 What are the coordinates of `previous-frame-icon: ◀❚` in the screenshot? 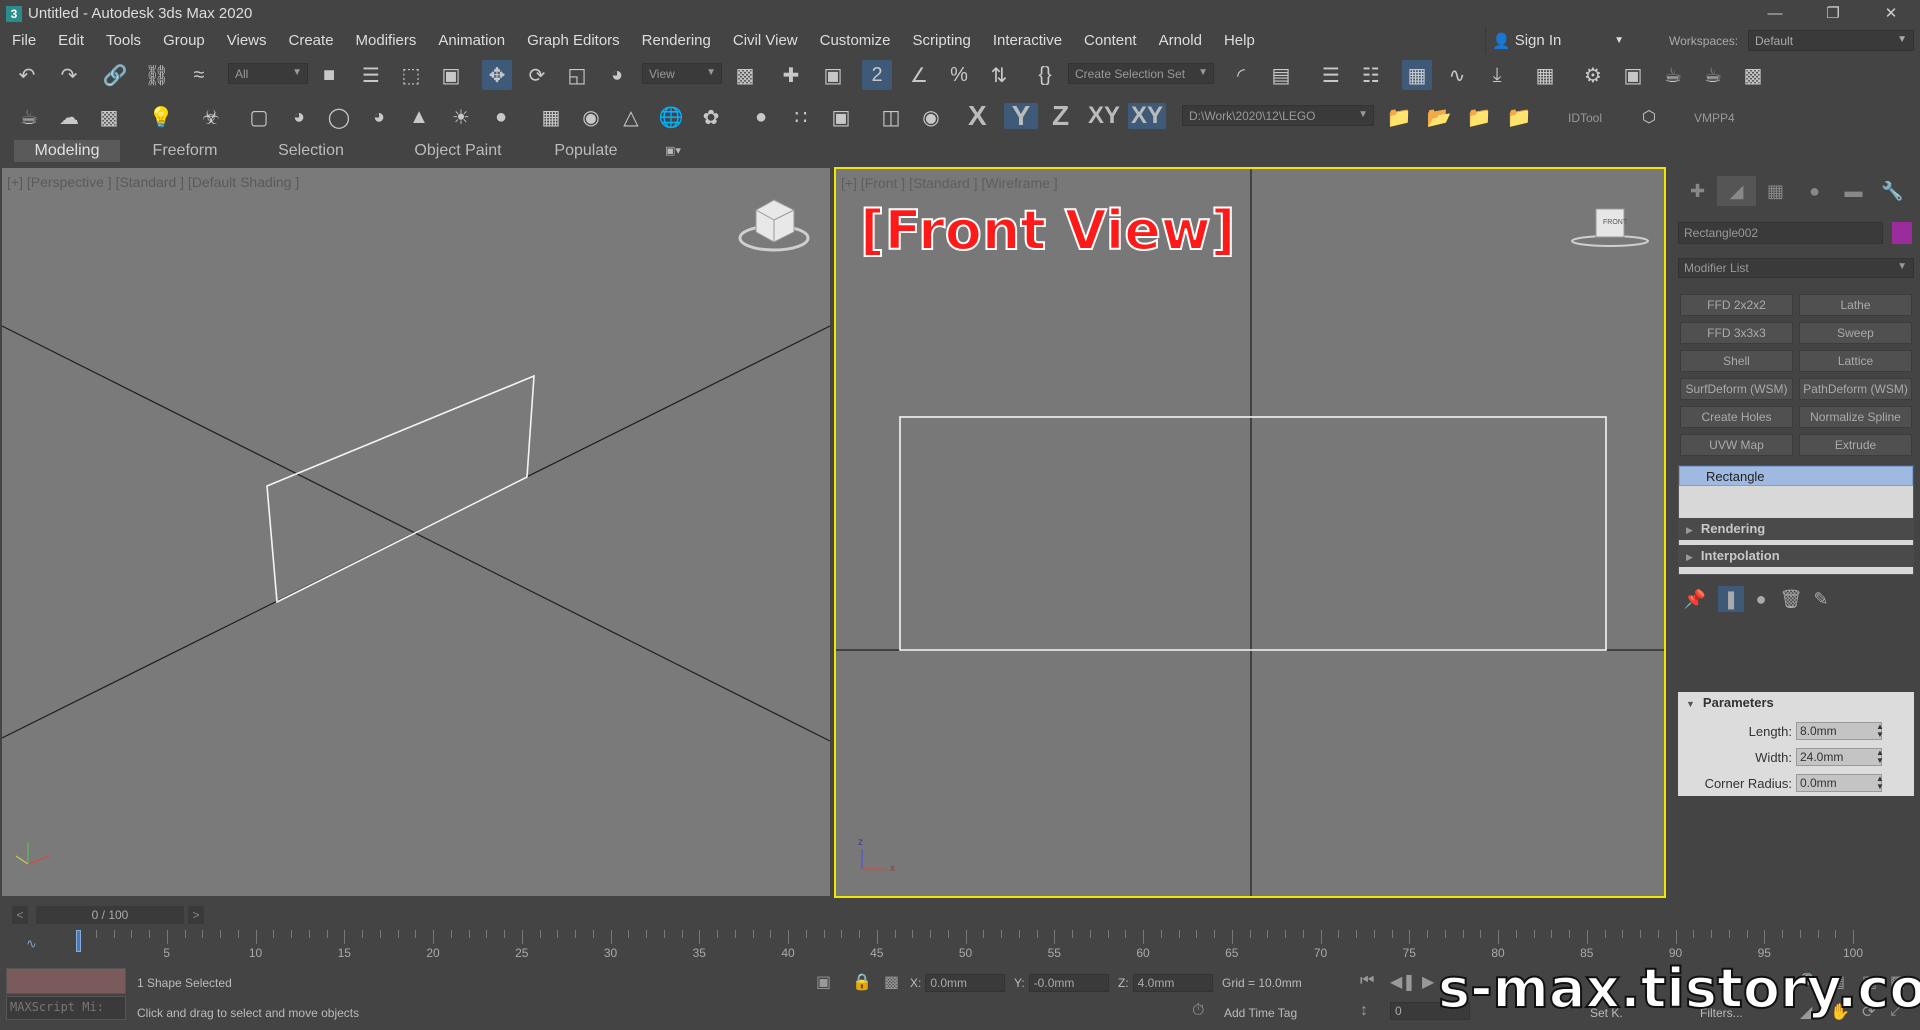 It's located at (1403, 982).